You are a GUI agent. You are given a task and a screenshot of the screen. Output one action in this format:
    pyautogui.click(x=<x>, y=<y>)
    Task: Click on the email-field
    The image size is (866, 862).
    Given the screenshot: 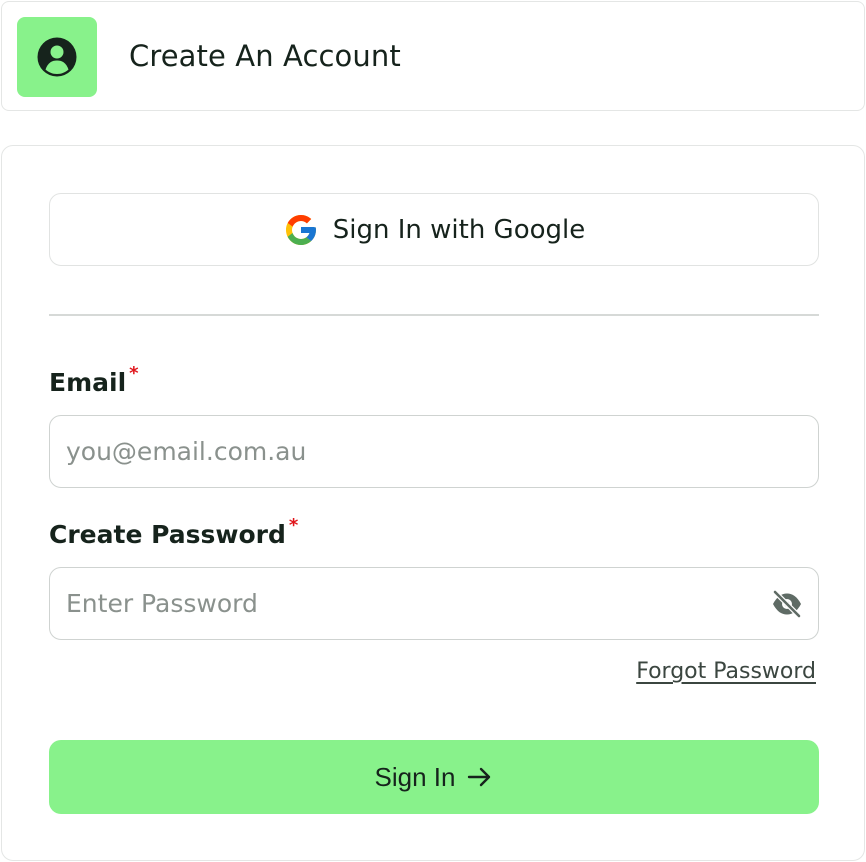 What is the action you would take?
    pyautogui.click(x=434, y=451)
    